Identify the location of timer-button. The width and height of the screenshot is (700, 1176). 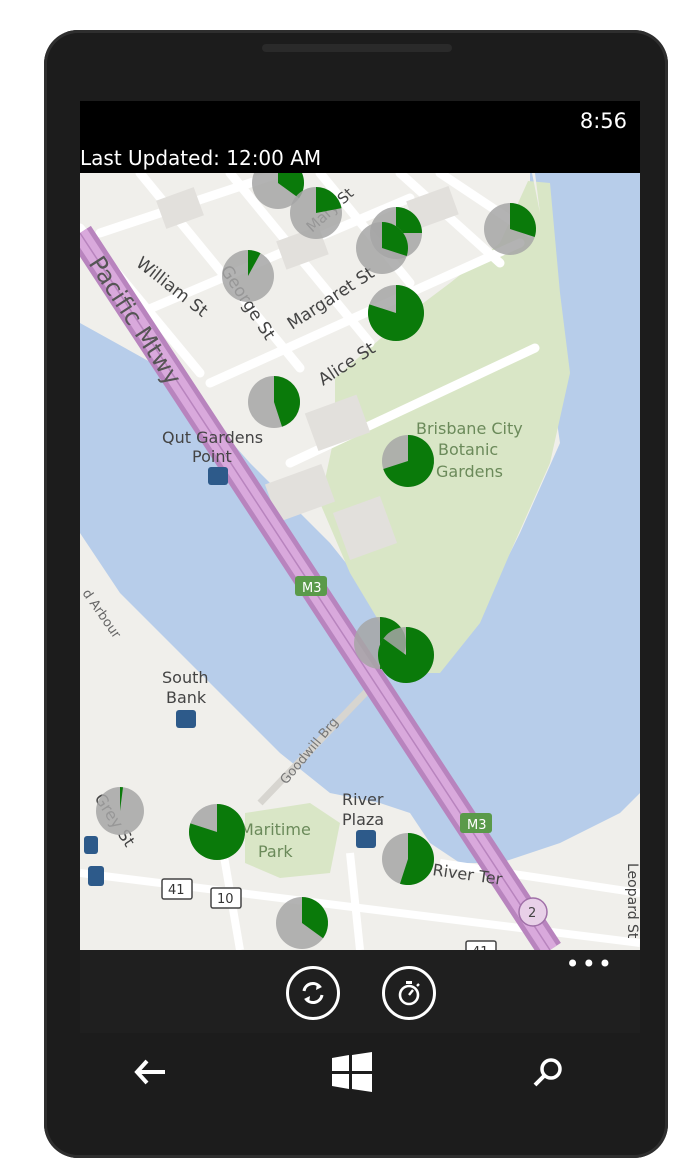
(409, 993).